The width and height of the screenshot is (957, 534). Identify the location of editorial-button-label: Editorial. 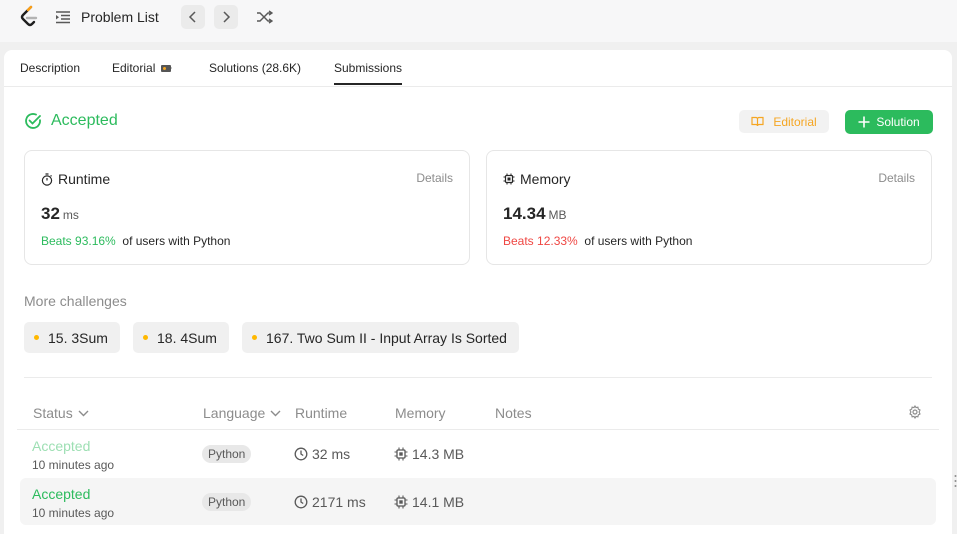
(795, 121).